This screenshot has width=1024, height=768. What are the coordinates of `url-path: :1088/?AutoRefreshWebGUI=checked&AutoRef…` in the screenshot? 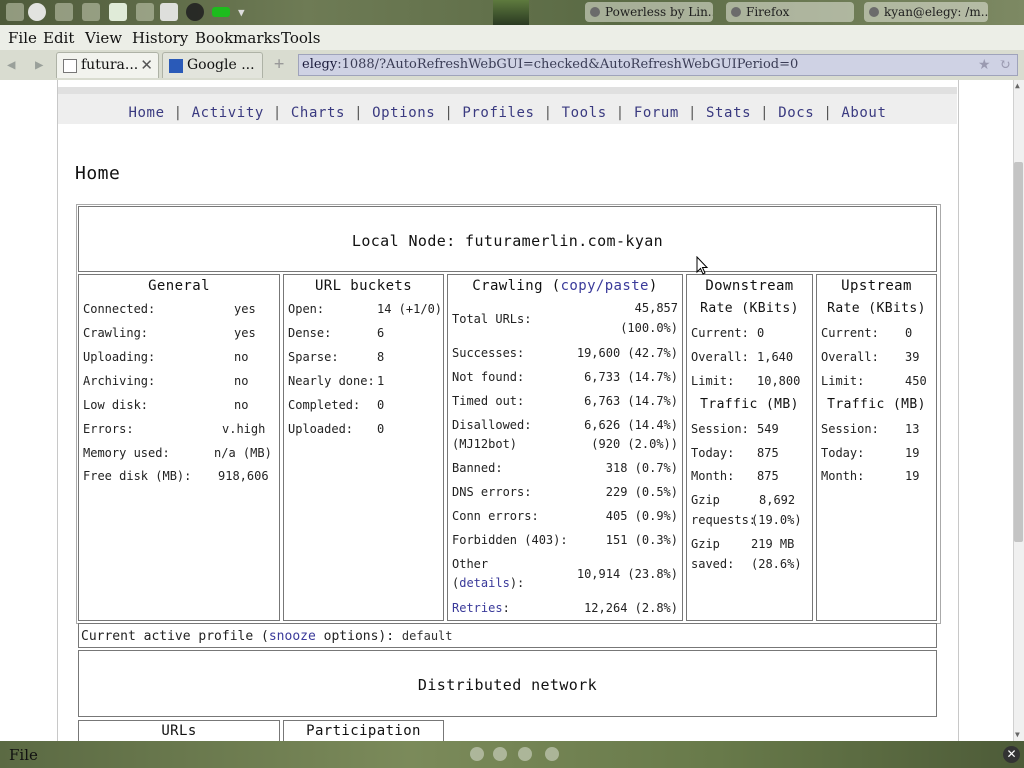 It's located at (568, 64).